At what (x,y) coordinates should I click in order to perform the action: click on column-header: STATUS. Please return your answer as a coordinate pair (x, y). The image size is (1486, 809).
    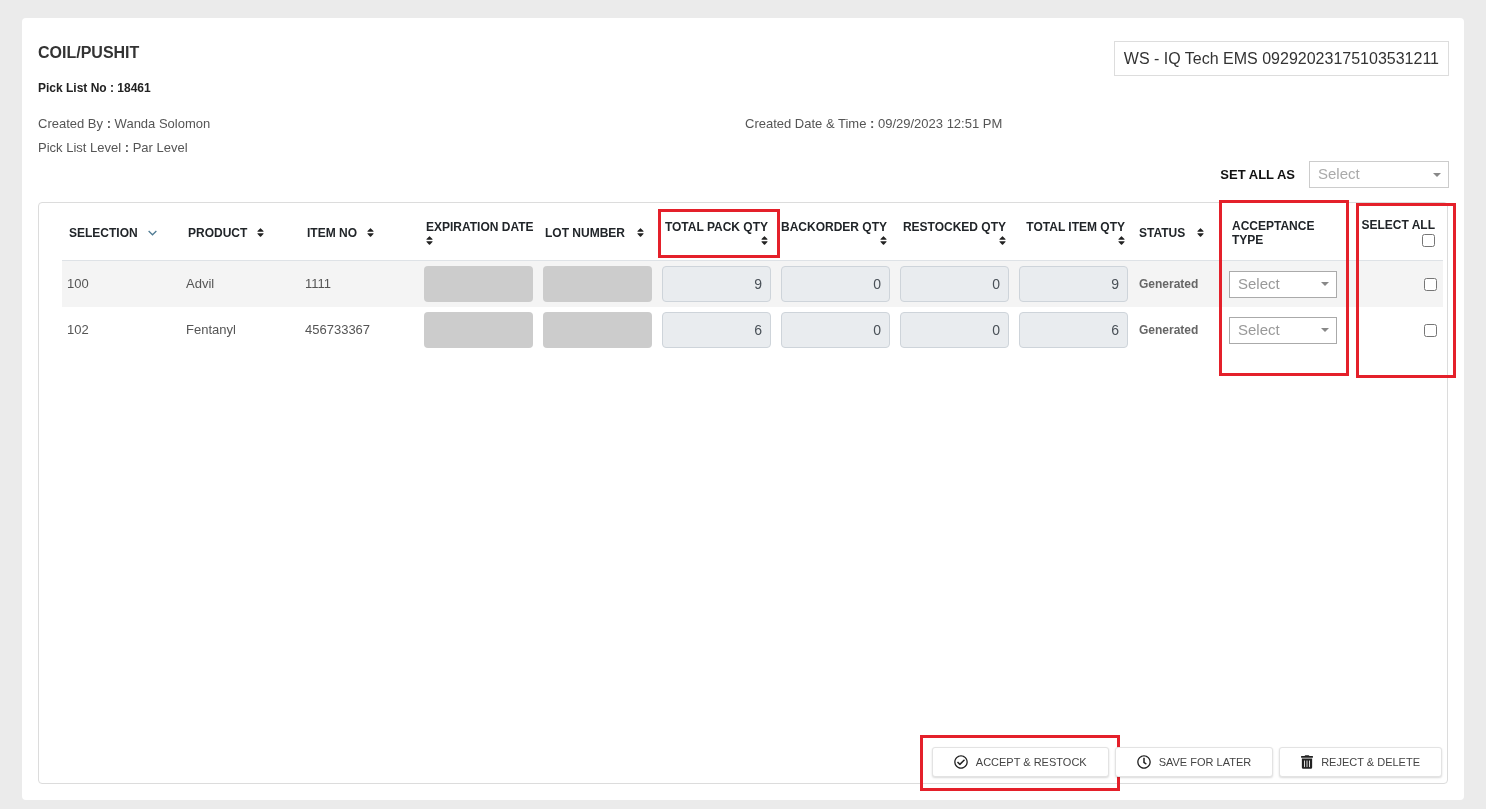
    Looking at the image, I should click on (1162, 232).